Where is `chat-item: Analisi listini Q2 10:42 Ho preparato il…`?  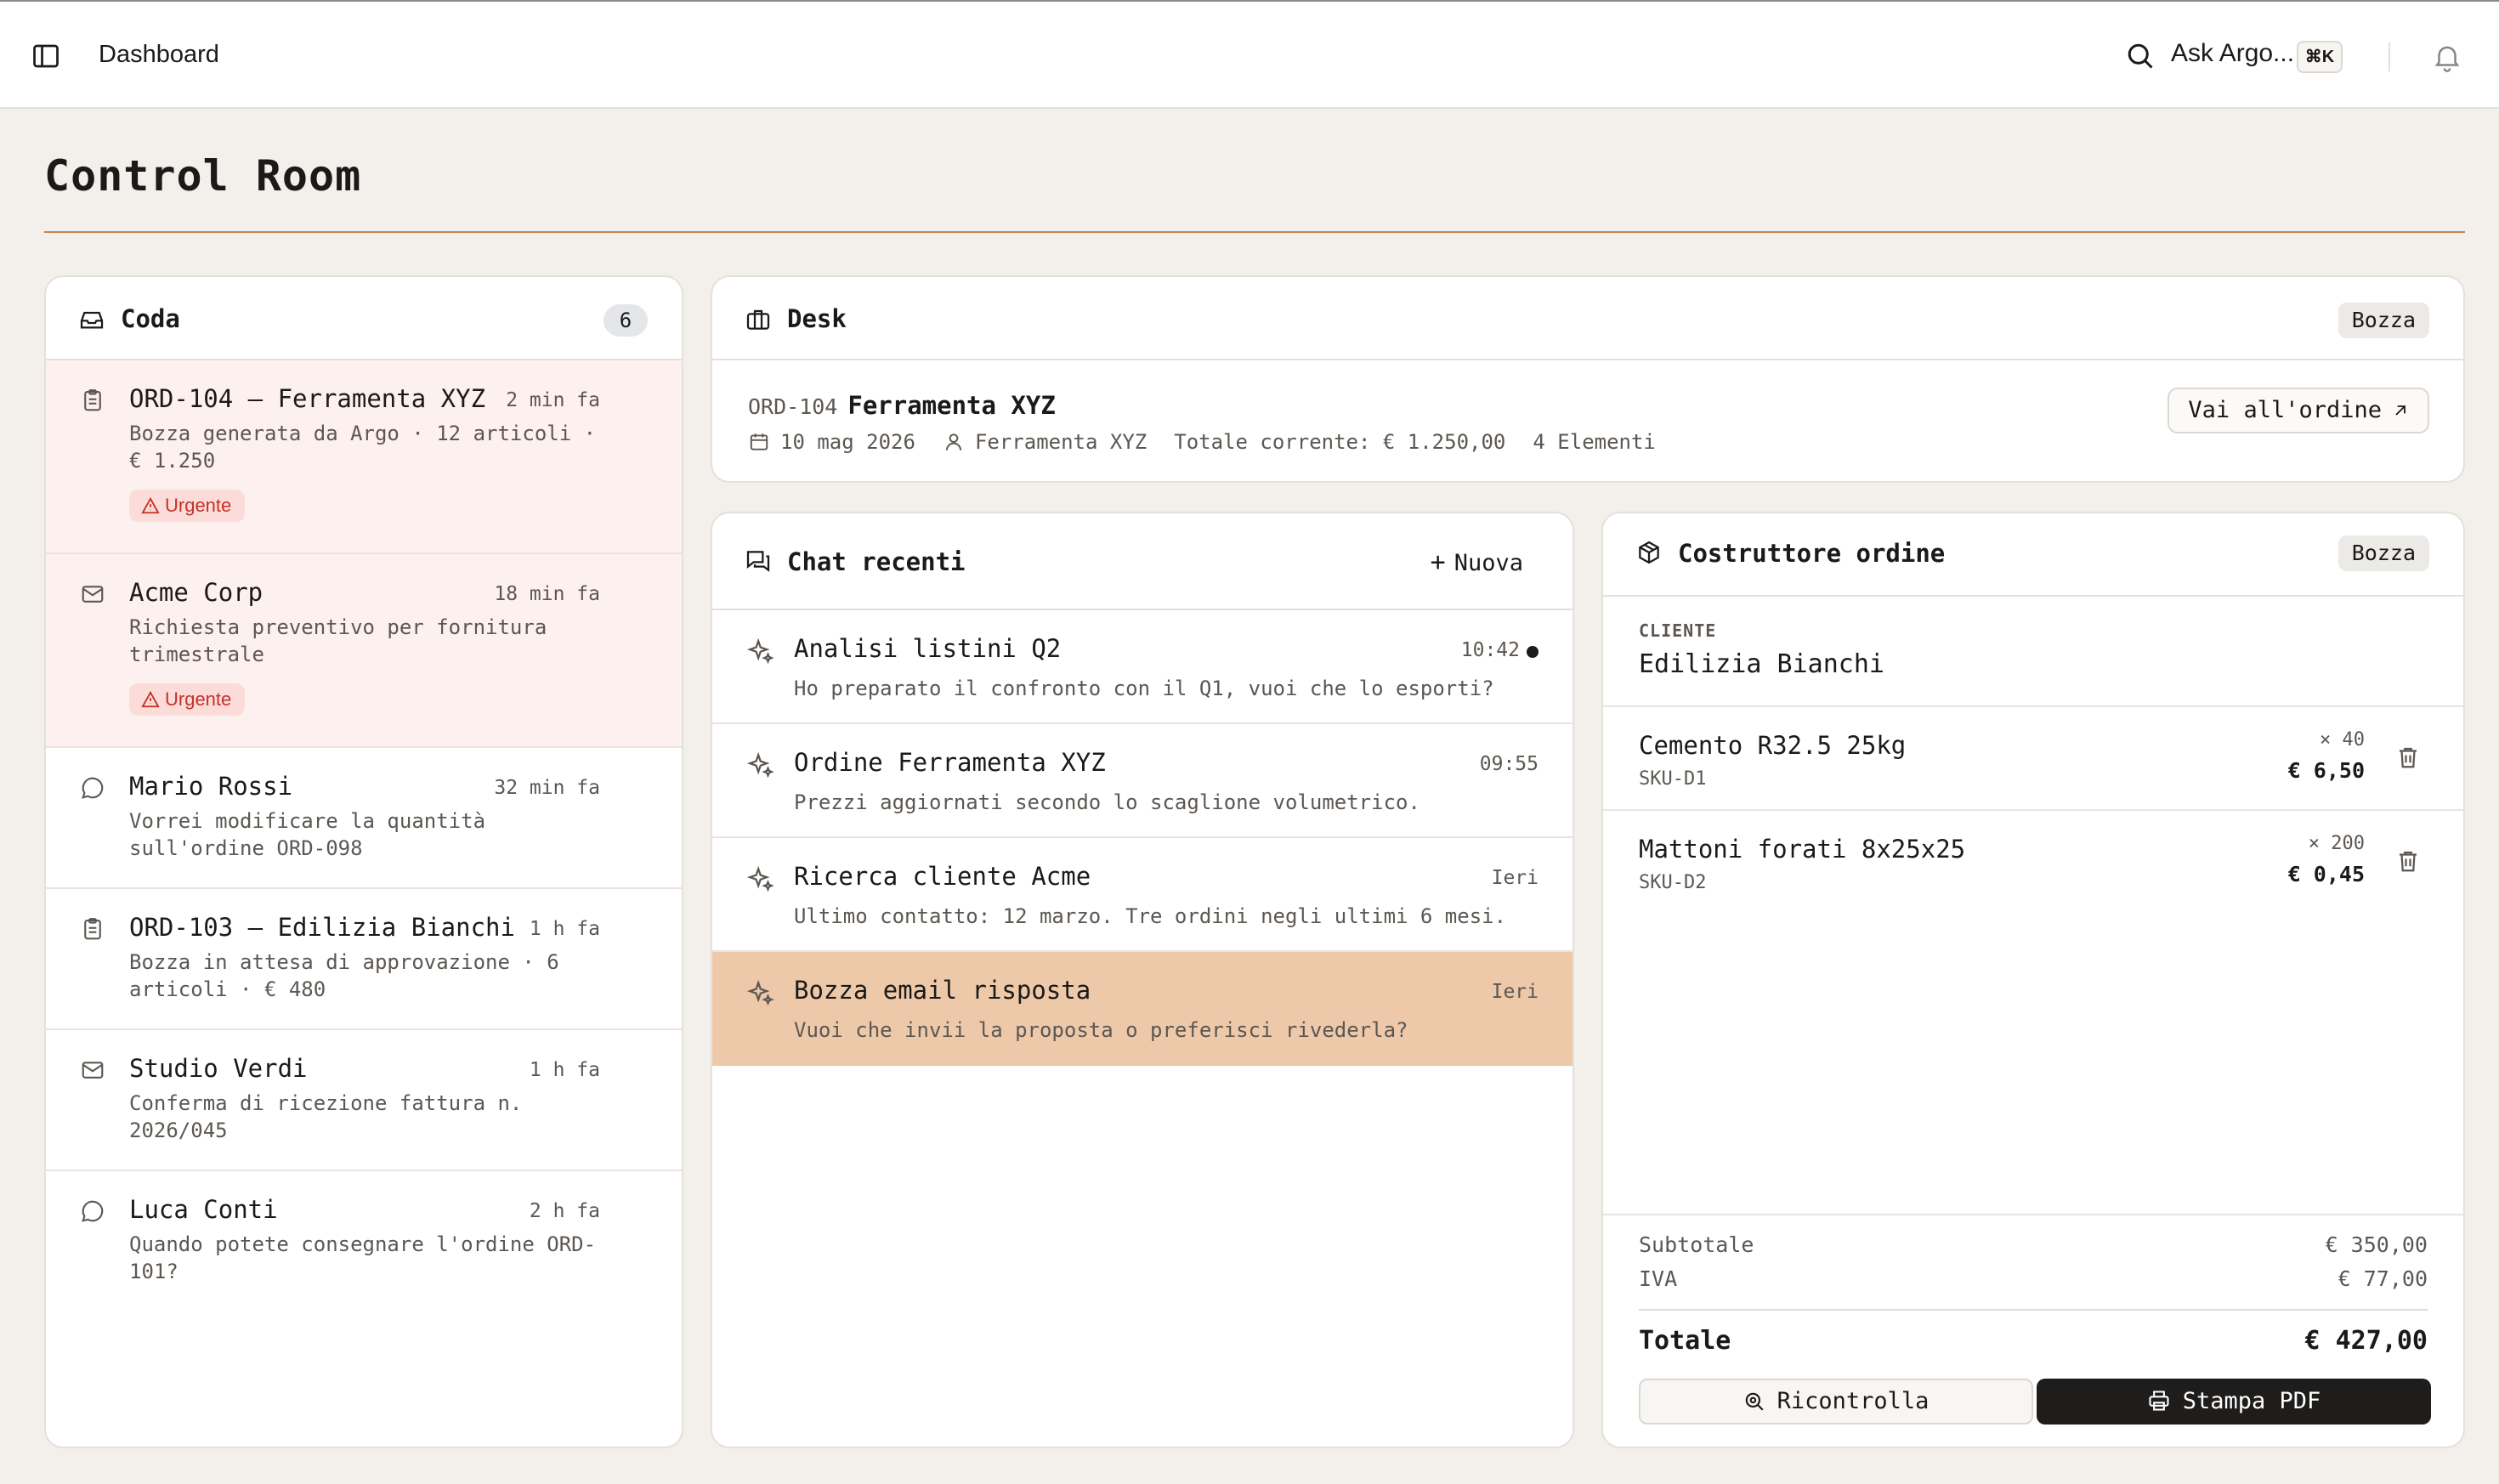
chat-item: Analisi listini Q2 10:42 Ho preparato il… is located at coordinates (1142, 667).